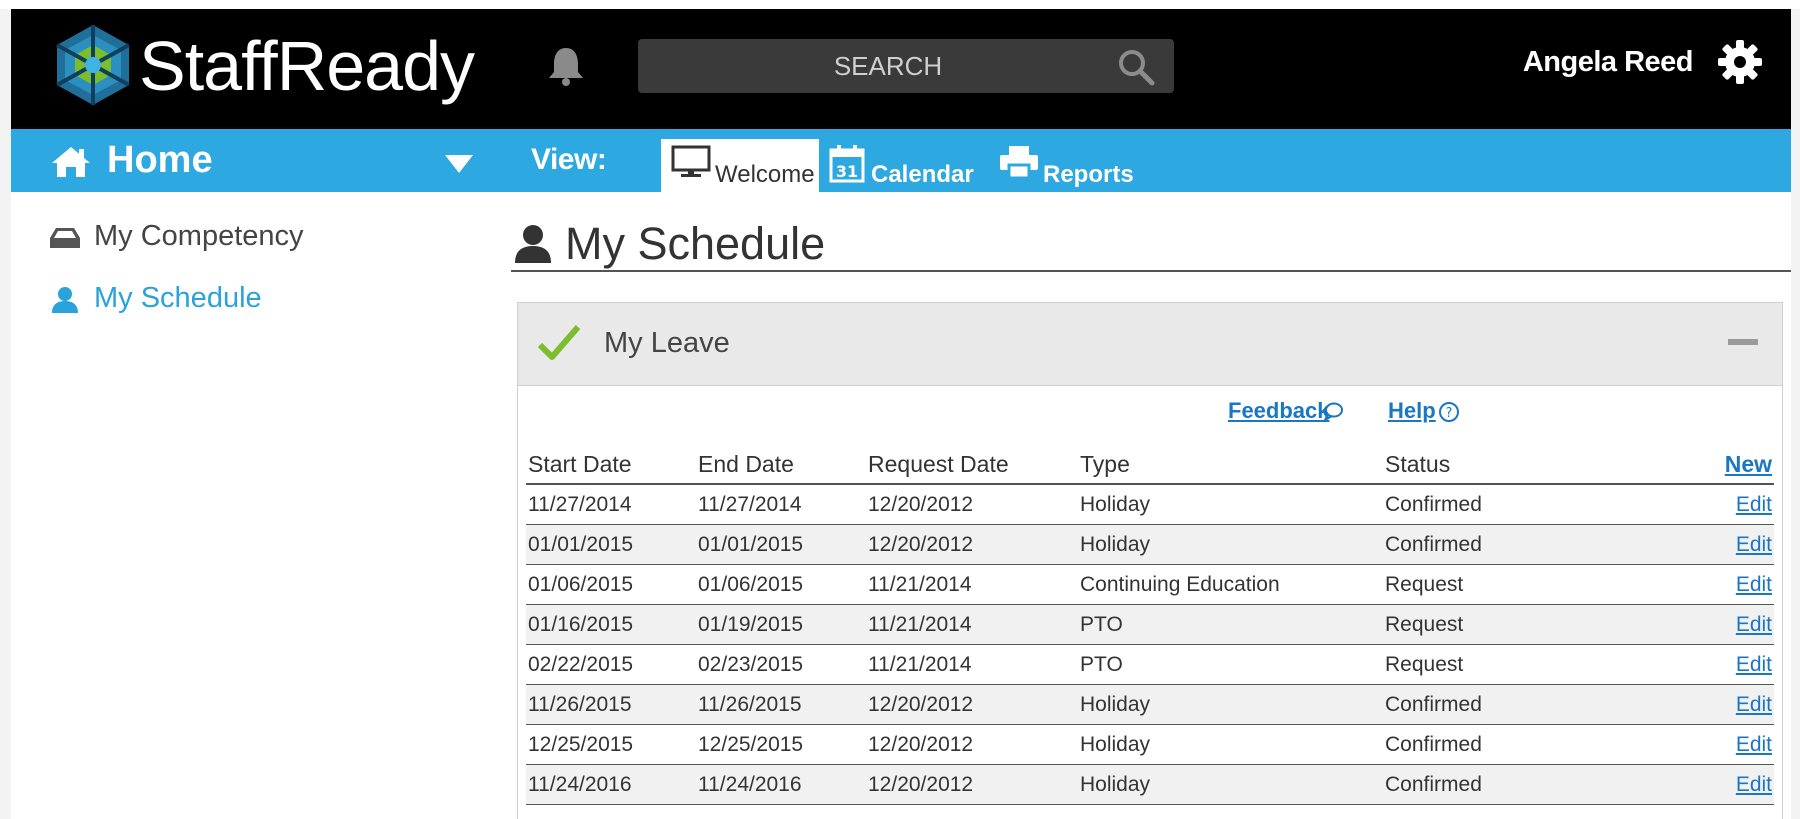  What do you see at coordinates (1136, 67) in the screenshot?
I see `search-icon` at bounding box center [1136, 67].